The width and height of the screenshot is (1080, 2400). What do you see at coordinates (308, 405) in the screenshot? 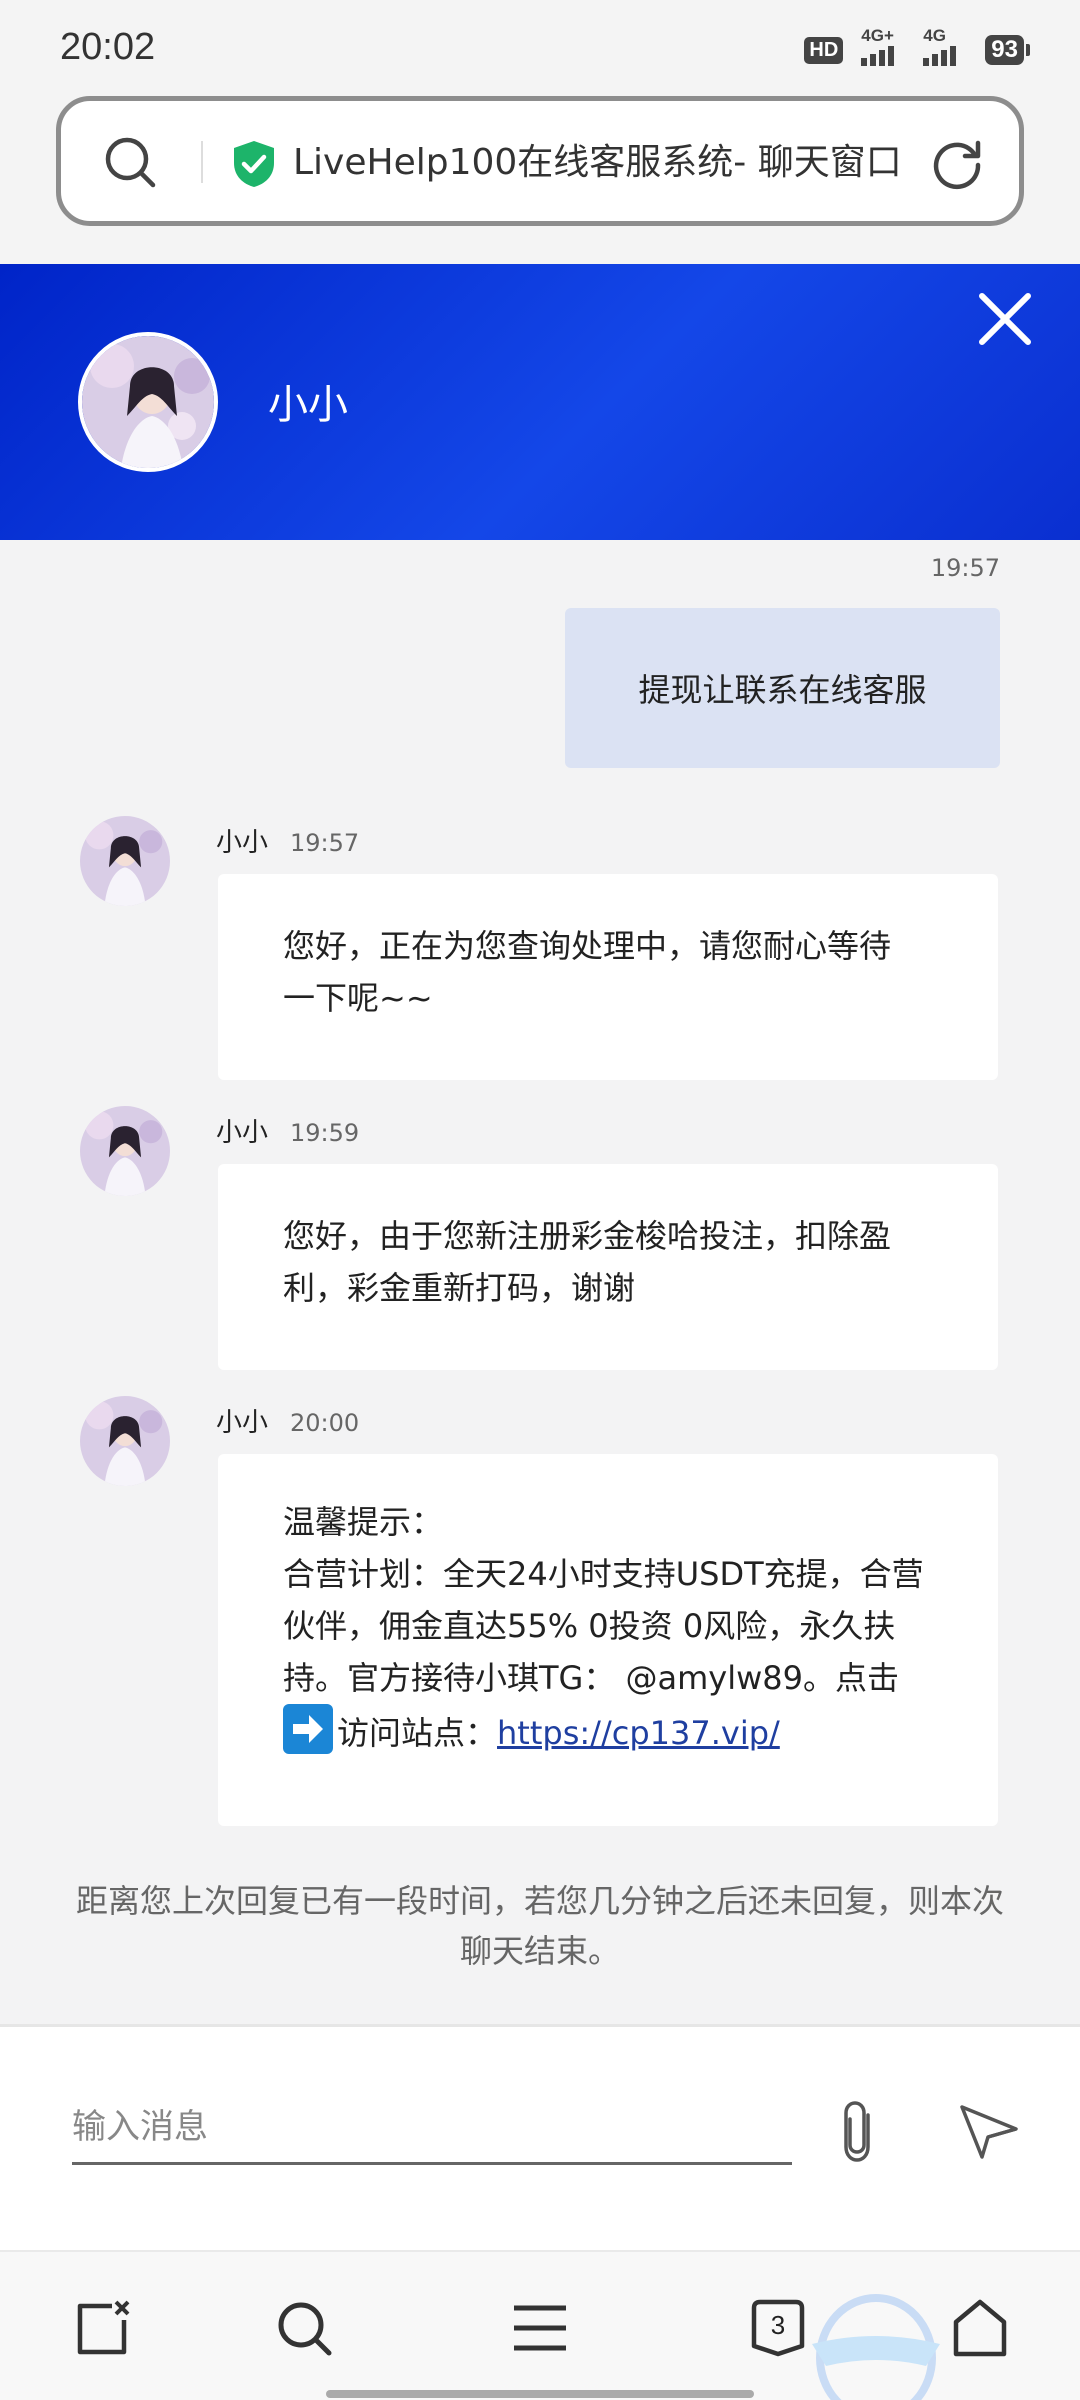
I see `agent-name: 小小` at bounding box center [308, 405].